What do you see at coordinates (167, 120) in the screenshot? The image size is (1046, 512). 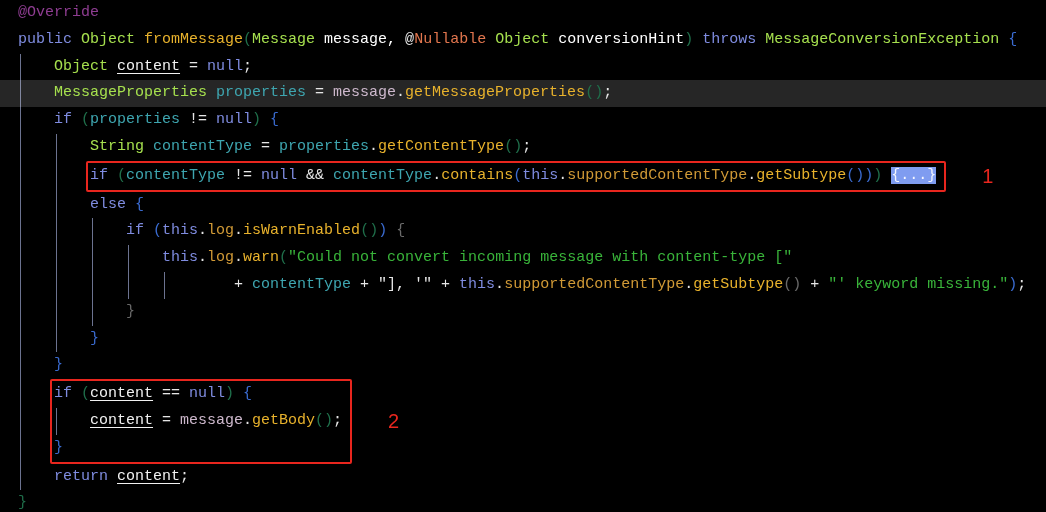 I see `code-line: if (properties != null) {` at bounding box center [167, 120].